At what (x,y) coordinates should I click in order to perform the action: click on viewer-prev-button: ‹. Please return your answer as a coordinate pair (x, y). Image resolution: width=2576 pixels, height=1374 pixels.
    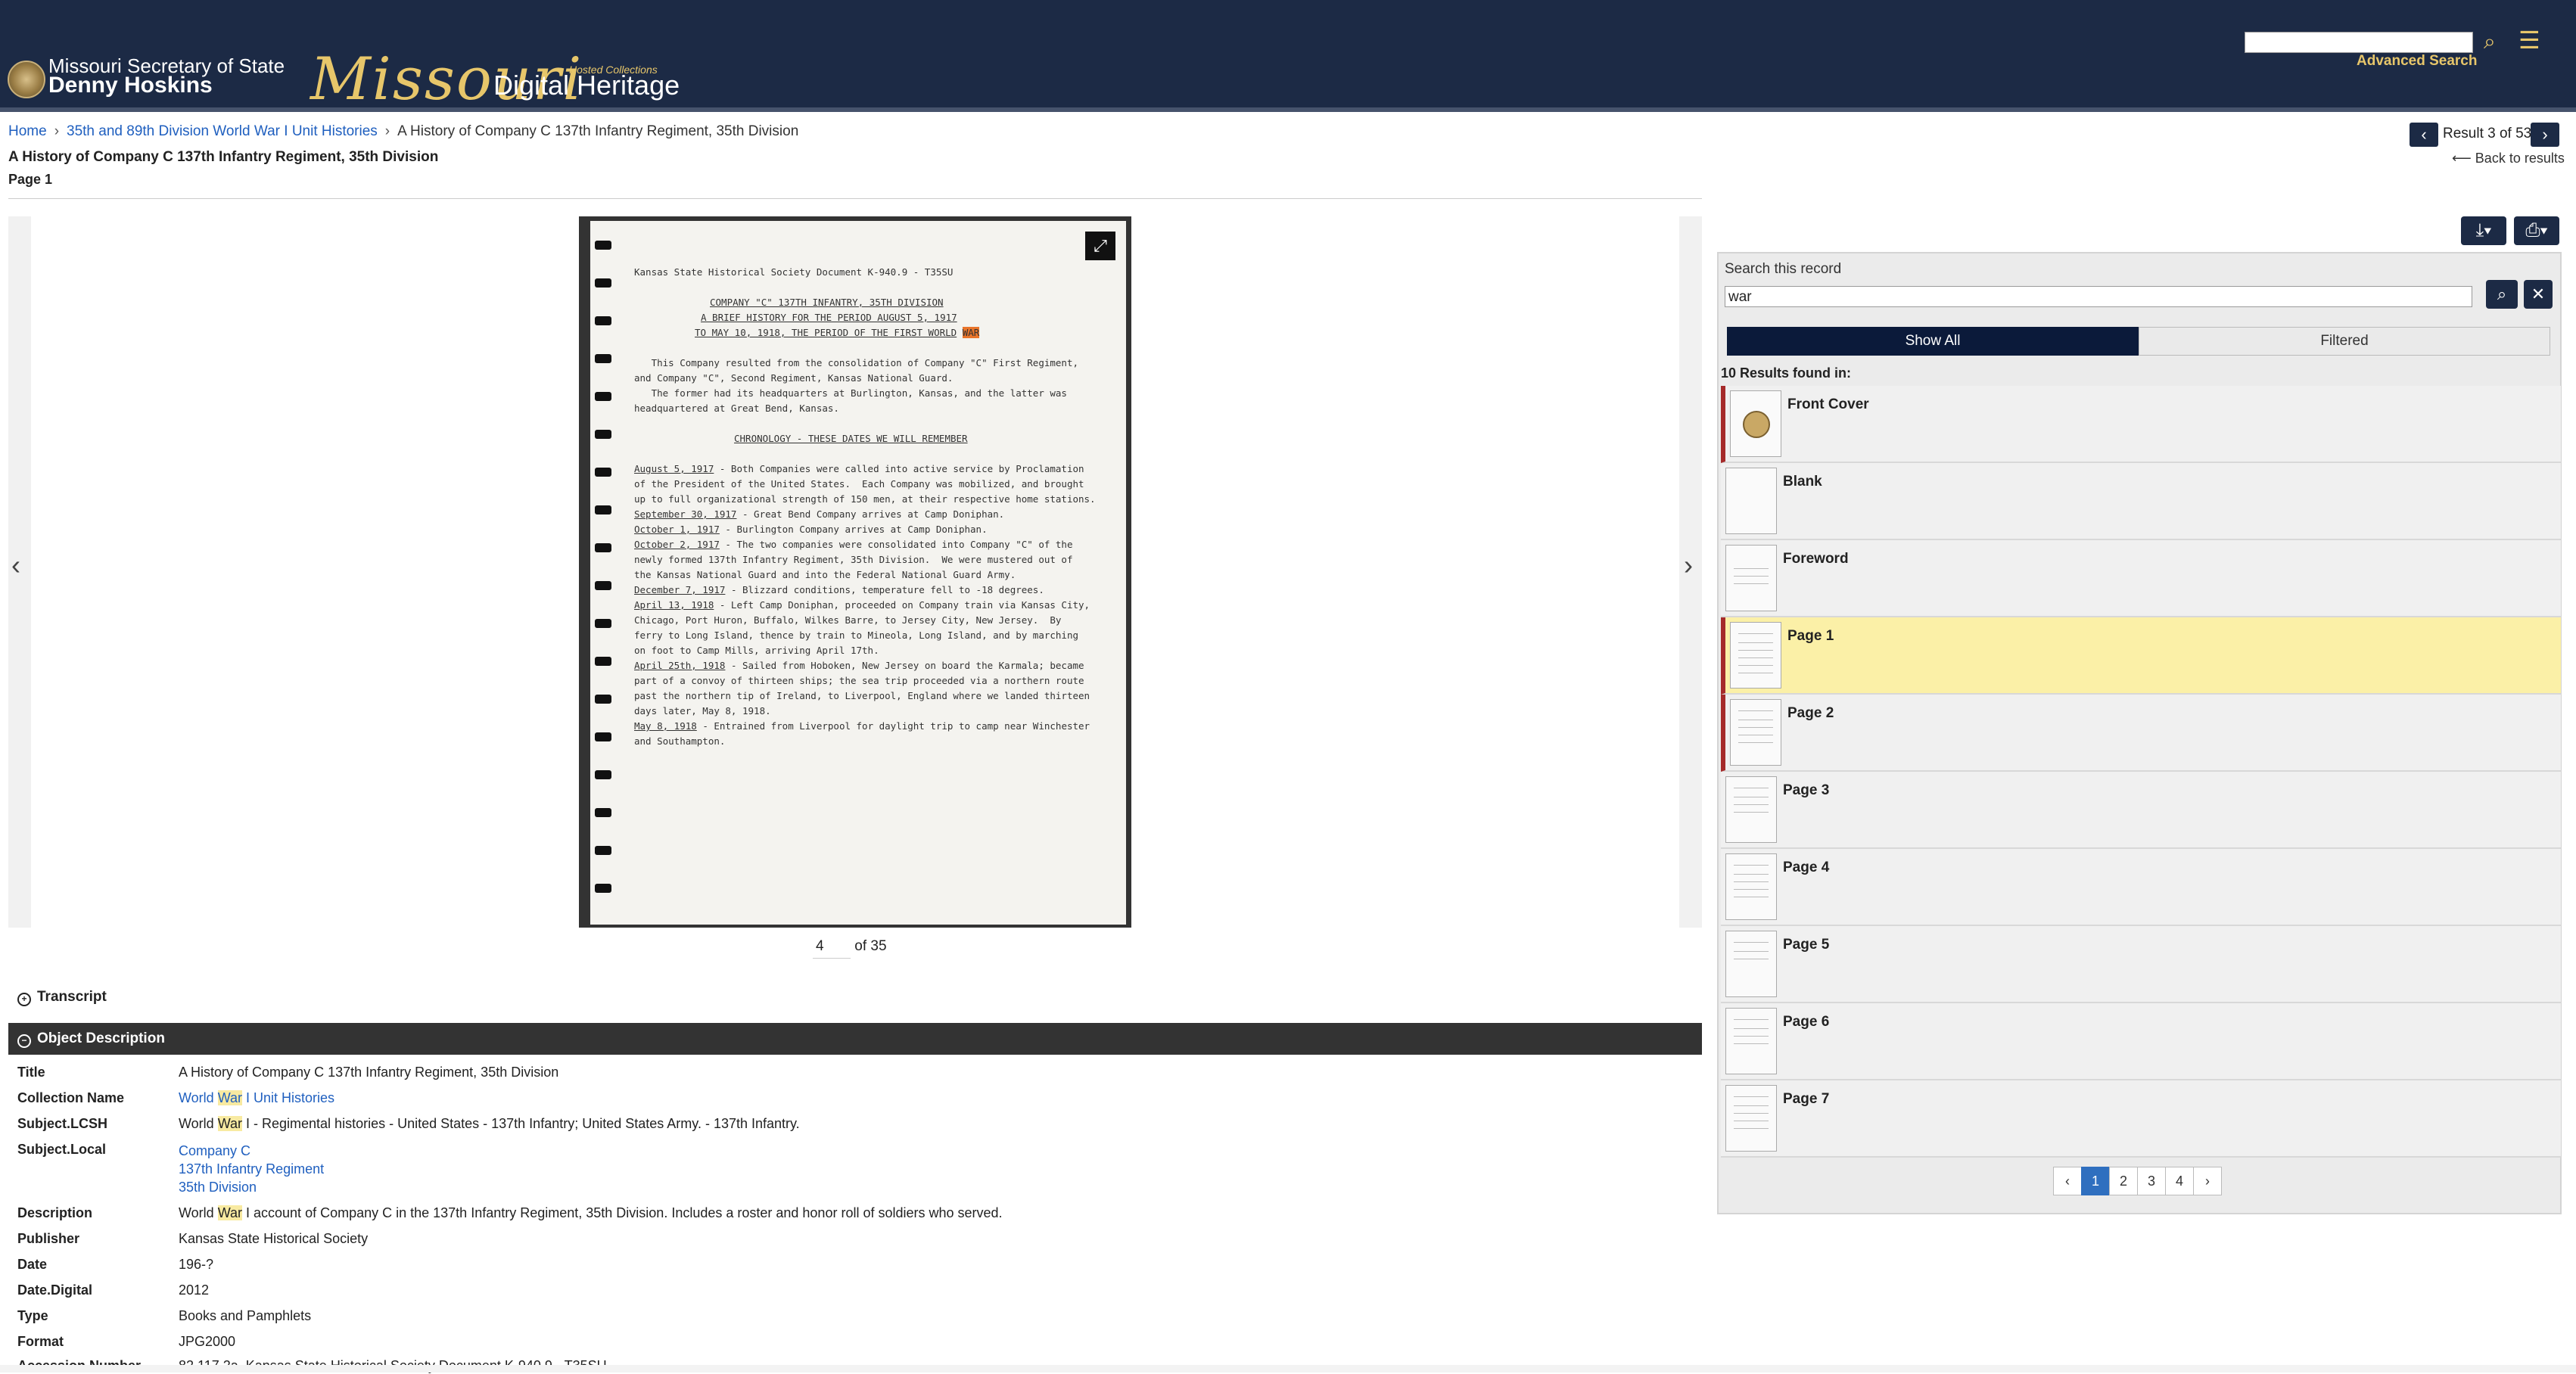
    Looking at the image, I should click on (19, 572).